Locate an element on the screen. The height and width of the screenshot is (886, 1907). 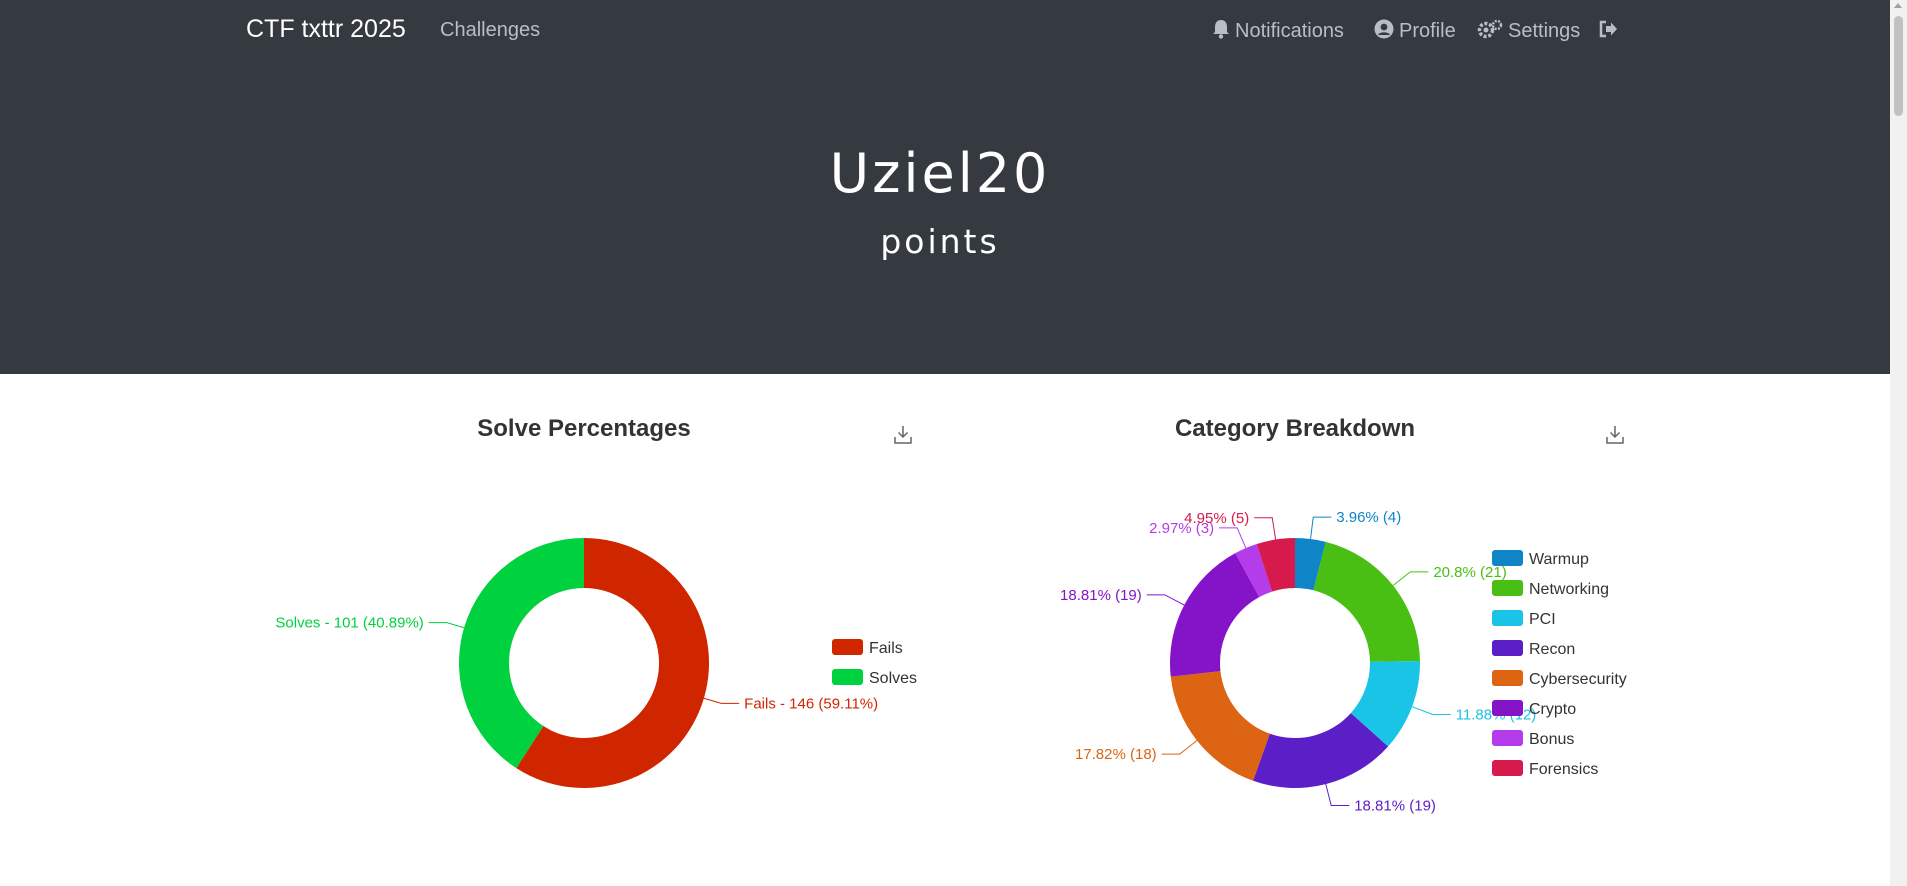
nav-profile: Profile is located at coordinates (1415, 31).